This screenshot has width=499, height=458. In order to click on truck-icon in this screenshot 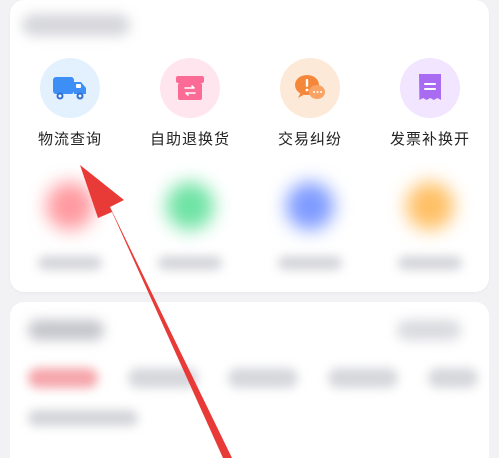, I will do `click(69, 88)`.